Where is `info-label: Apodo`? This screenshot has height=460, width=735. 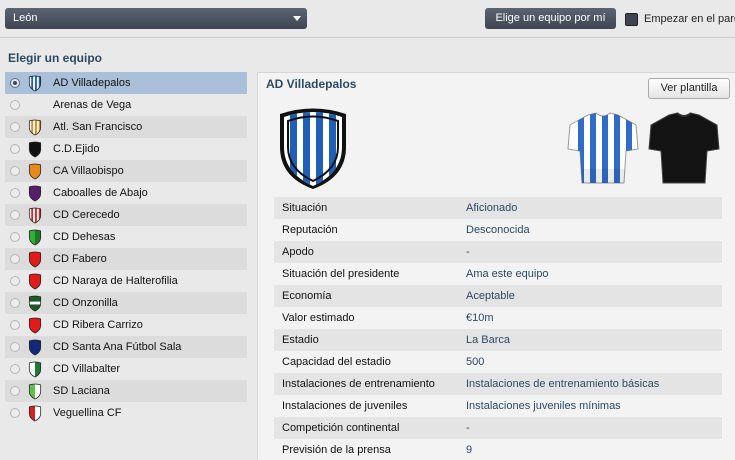
info-label: Apodo is located at coordinates (298, 252).